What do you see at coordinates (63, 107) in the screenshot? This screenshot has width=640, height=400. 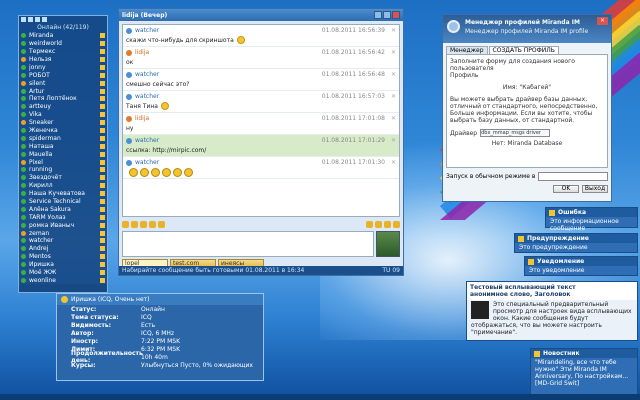 I see `contact-item: artteuy` at bounding box center [63, 107].